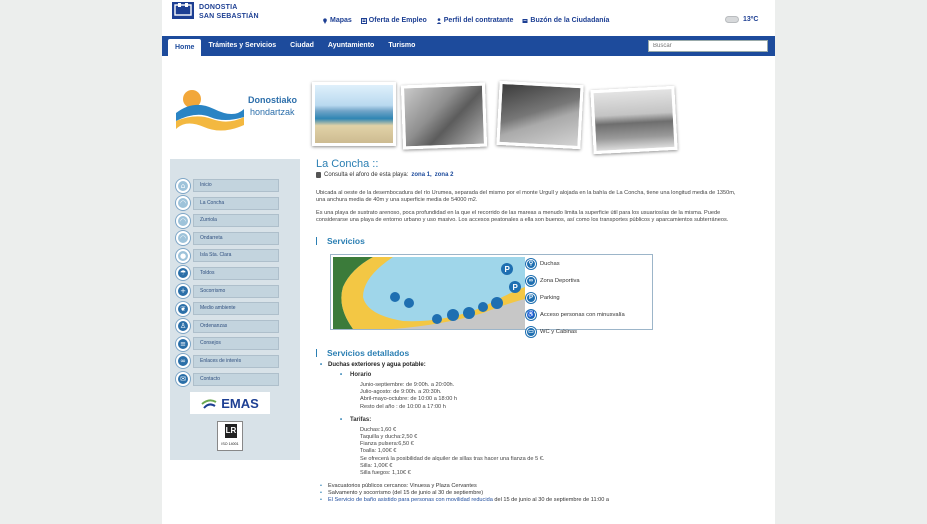  I want to click on tarifas-heading: Tarifas:, so click(530, 422).